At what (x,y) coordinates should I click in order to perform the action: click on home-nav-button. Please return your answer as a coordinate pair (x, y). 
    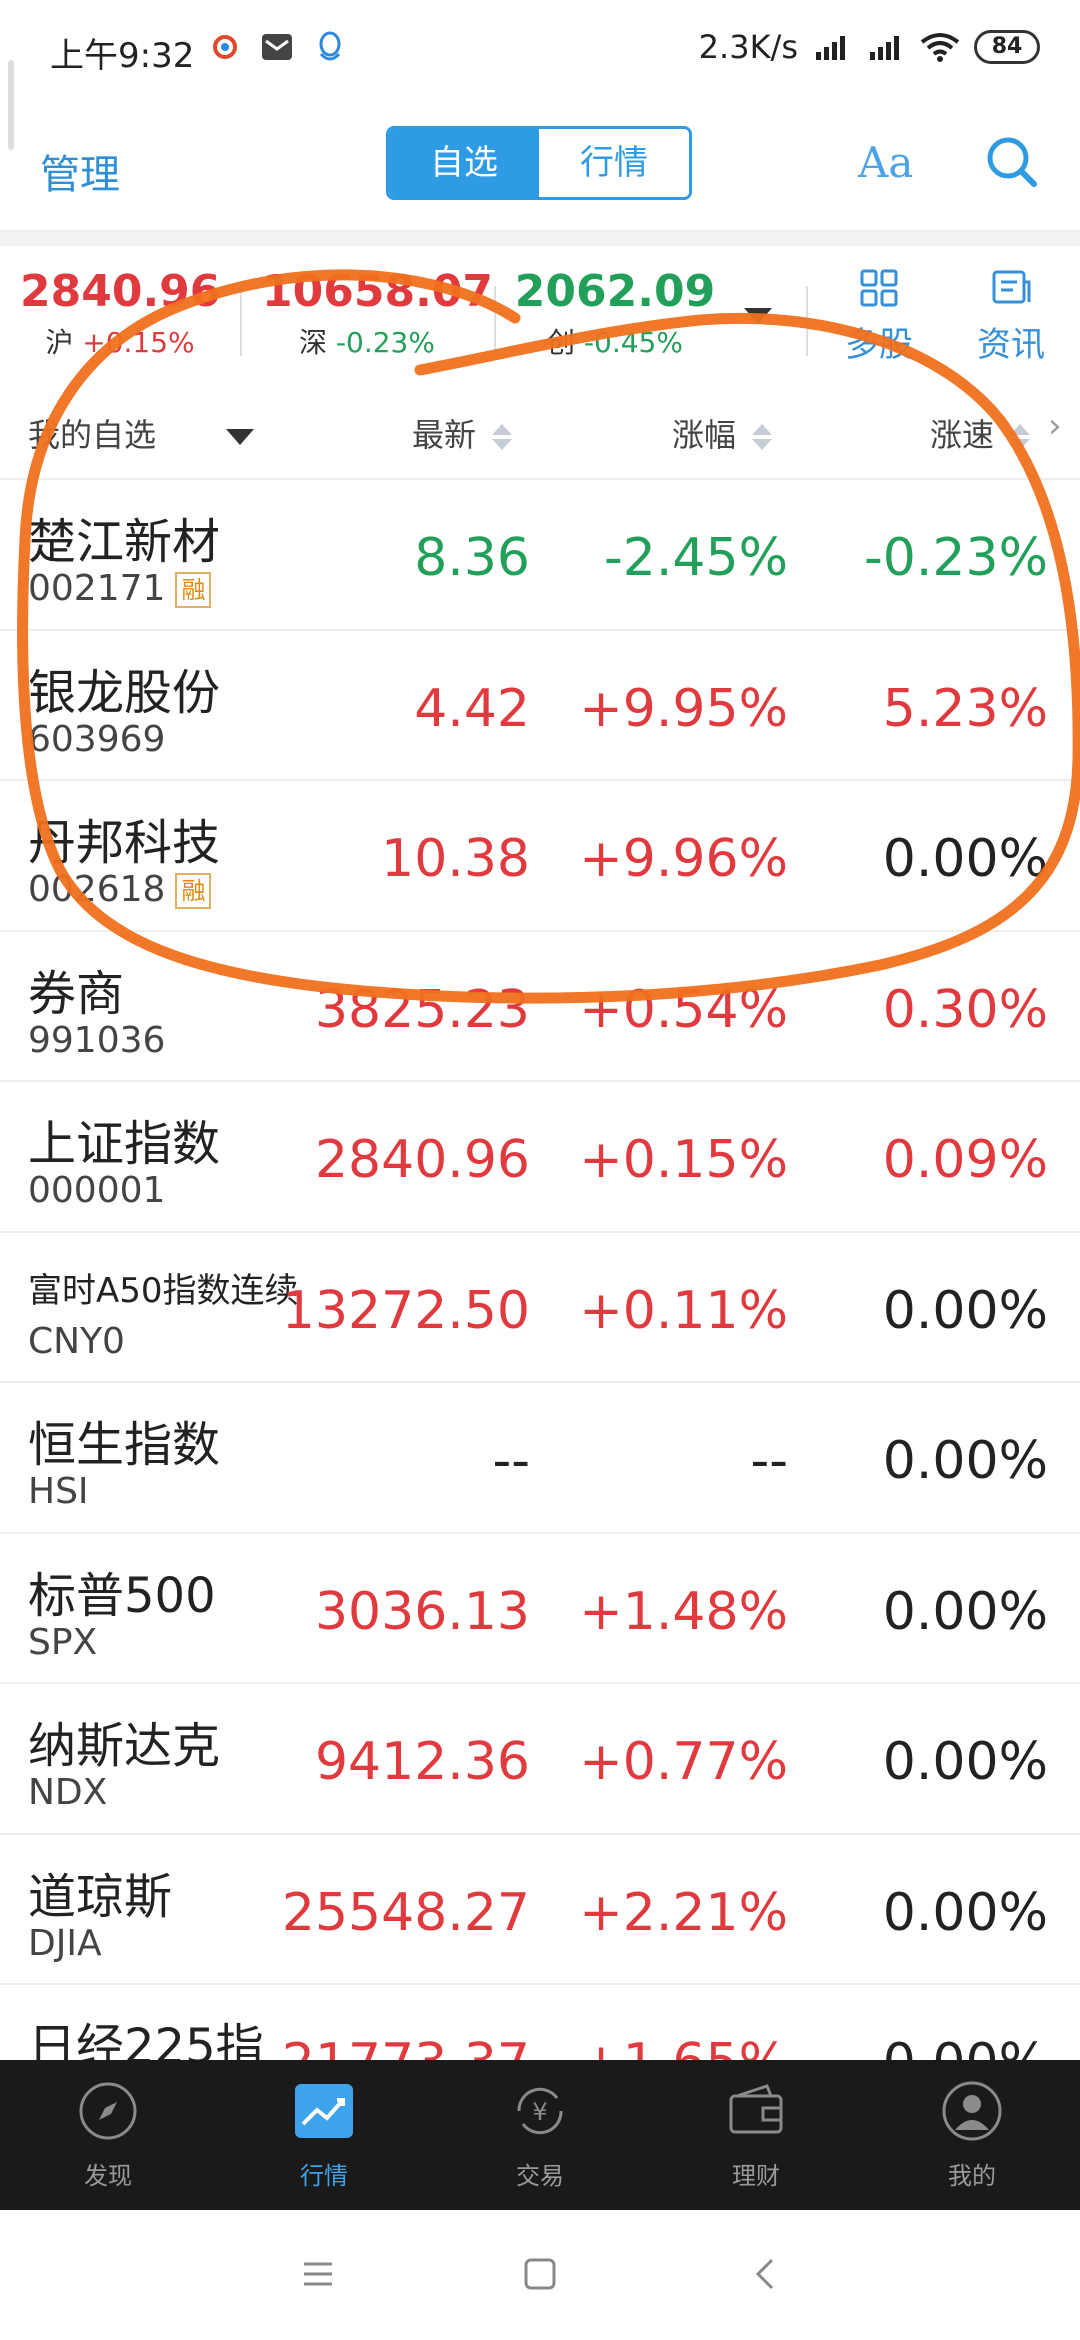
    Looking at the image, I should click on (540, 2276).